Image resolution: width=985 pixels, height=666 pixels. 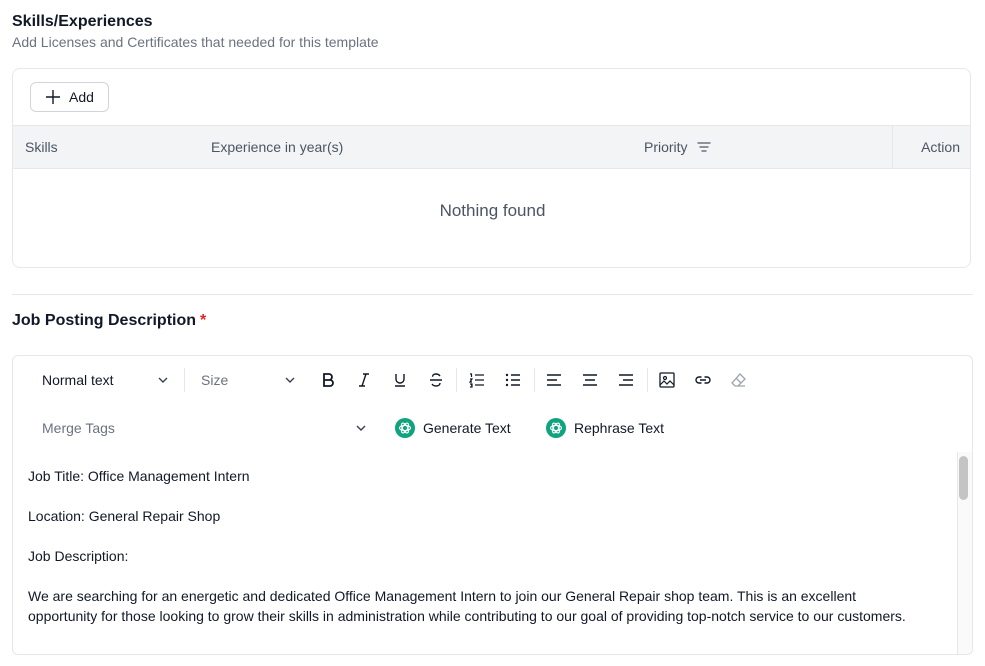 What do you see at coordinates (492, 294) in the screenshot?
I see `section-divider` at bounding box center [492, 294].